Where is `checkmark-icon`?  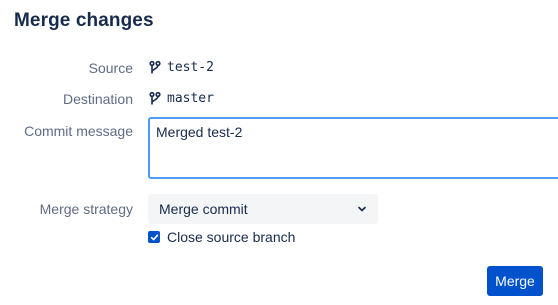
checkmark-icon is located at coordinates (154, 237).